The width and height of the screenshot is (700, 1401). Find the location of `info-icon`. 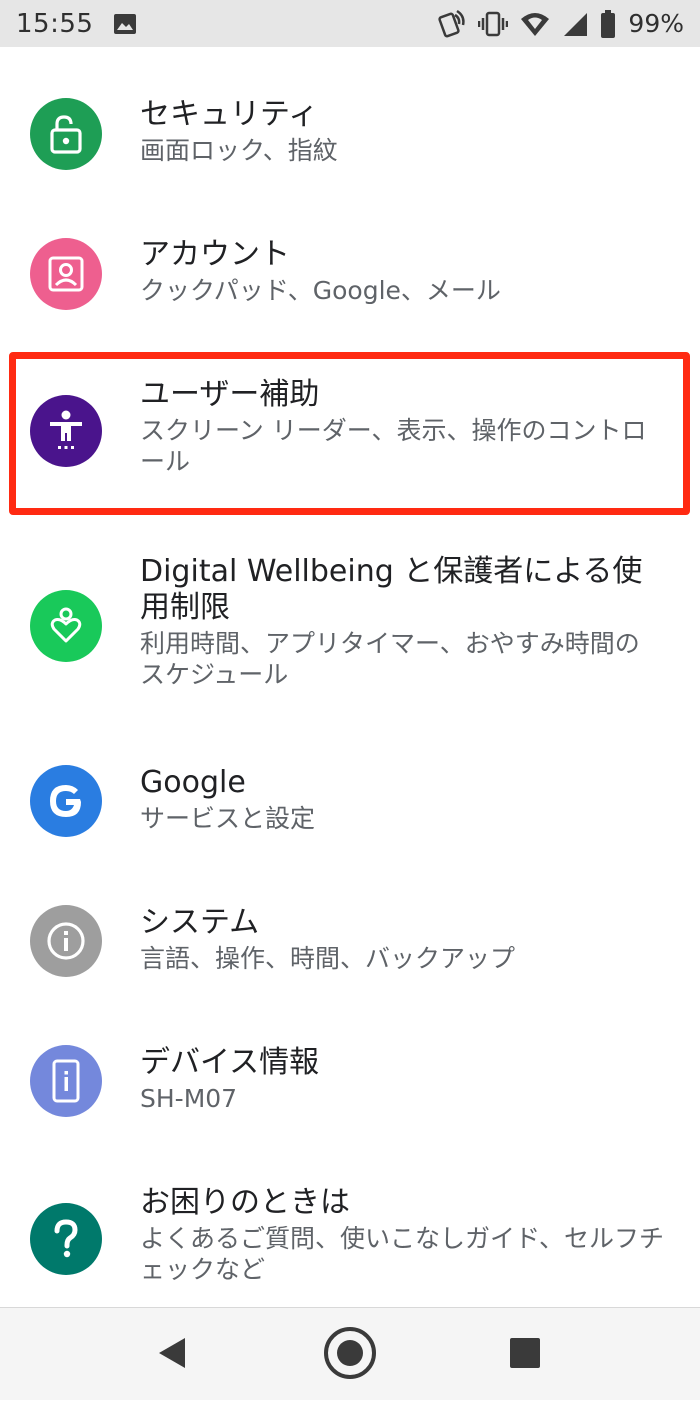

info-icon is located at coordinates (66, 941).